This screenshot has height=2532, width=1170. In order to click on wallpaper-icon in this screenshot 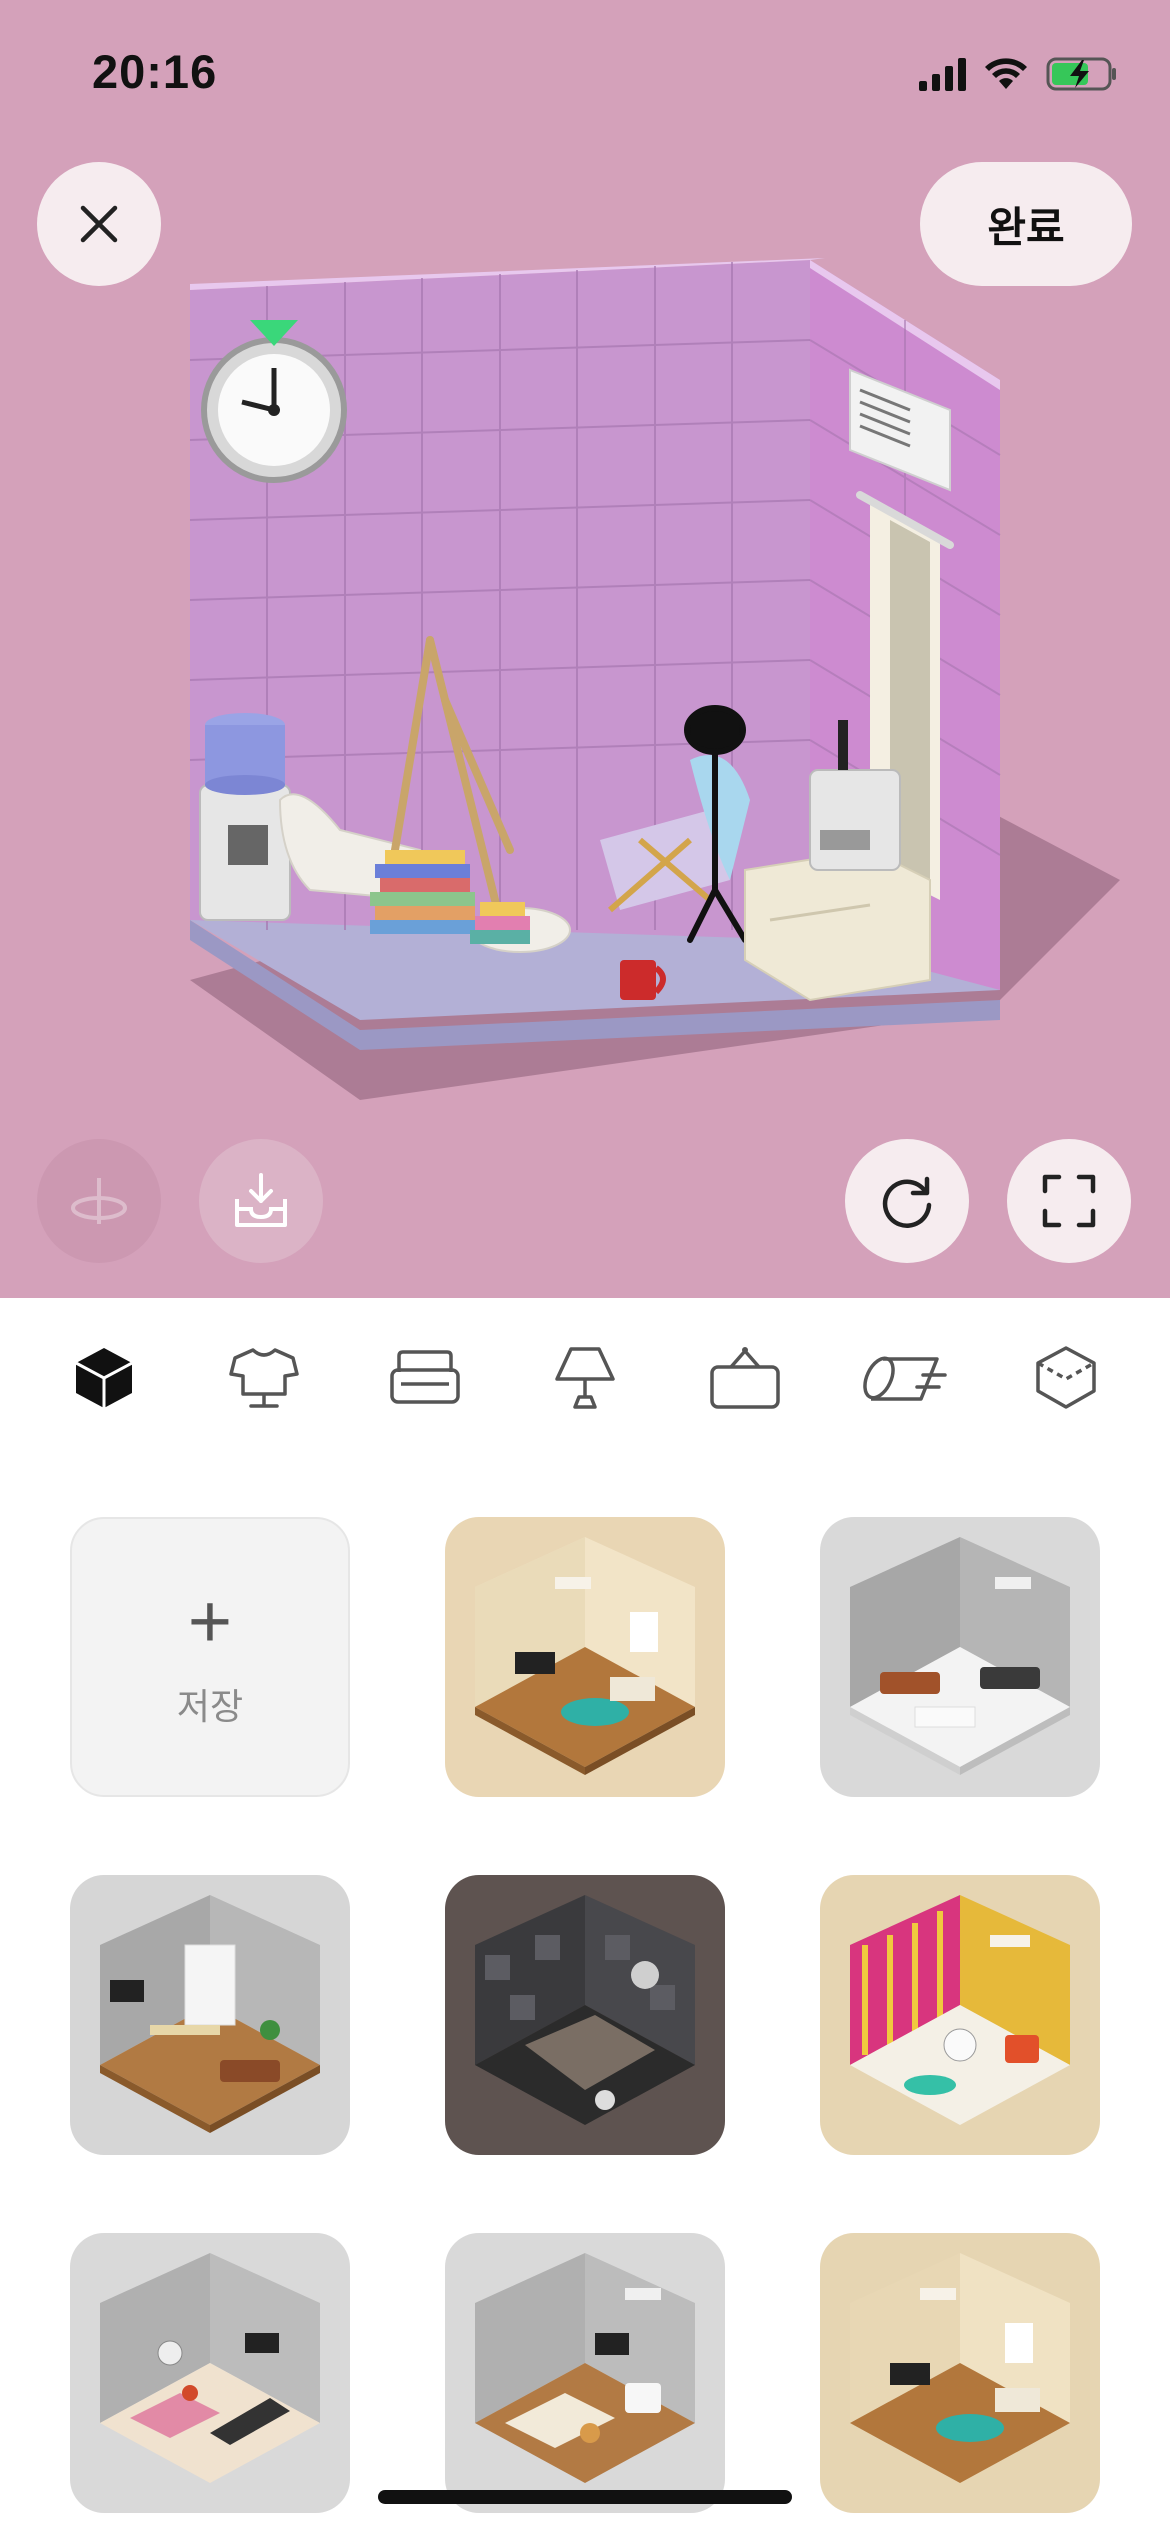, I will do `click(1066, 1377)`.